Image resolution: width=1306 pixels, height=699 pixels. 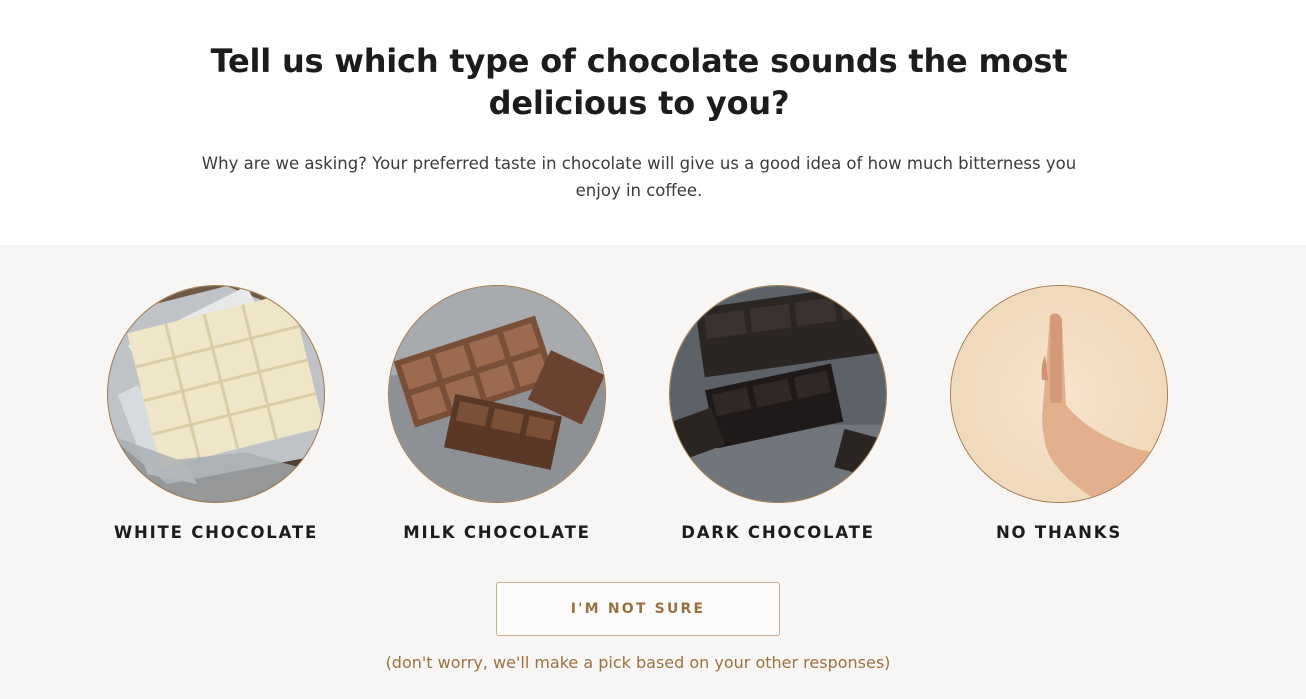 What do you see at coordinates (497, 532) in the screenshot?
I see `option-label: MILK CHOCOLATE` at bounding box center [497, 532].